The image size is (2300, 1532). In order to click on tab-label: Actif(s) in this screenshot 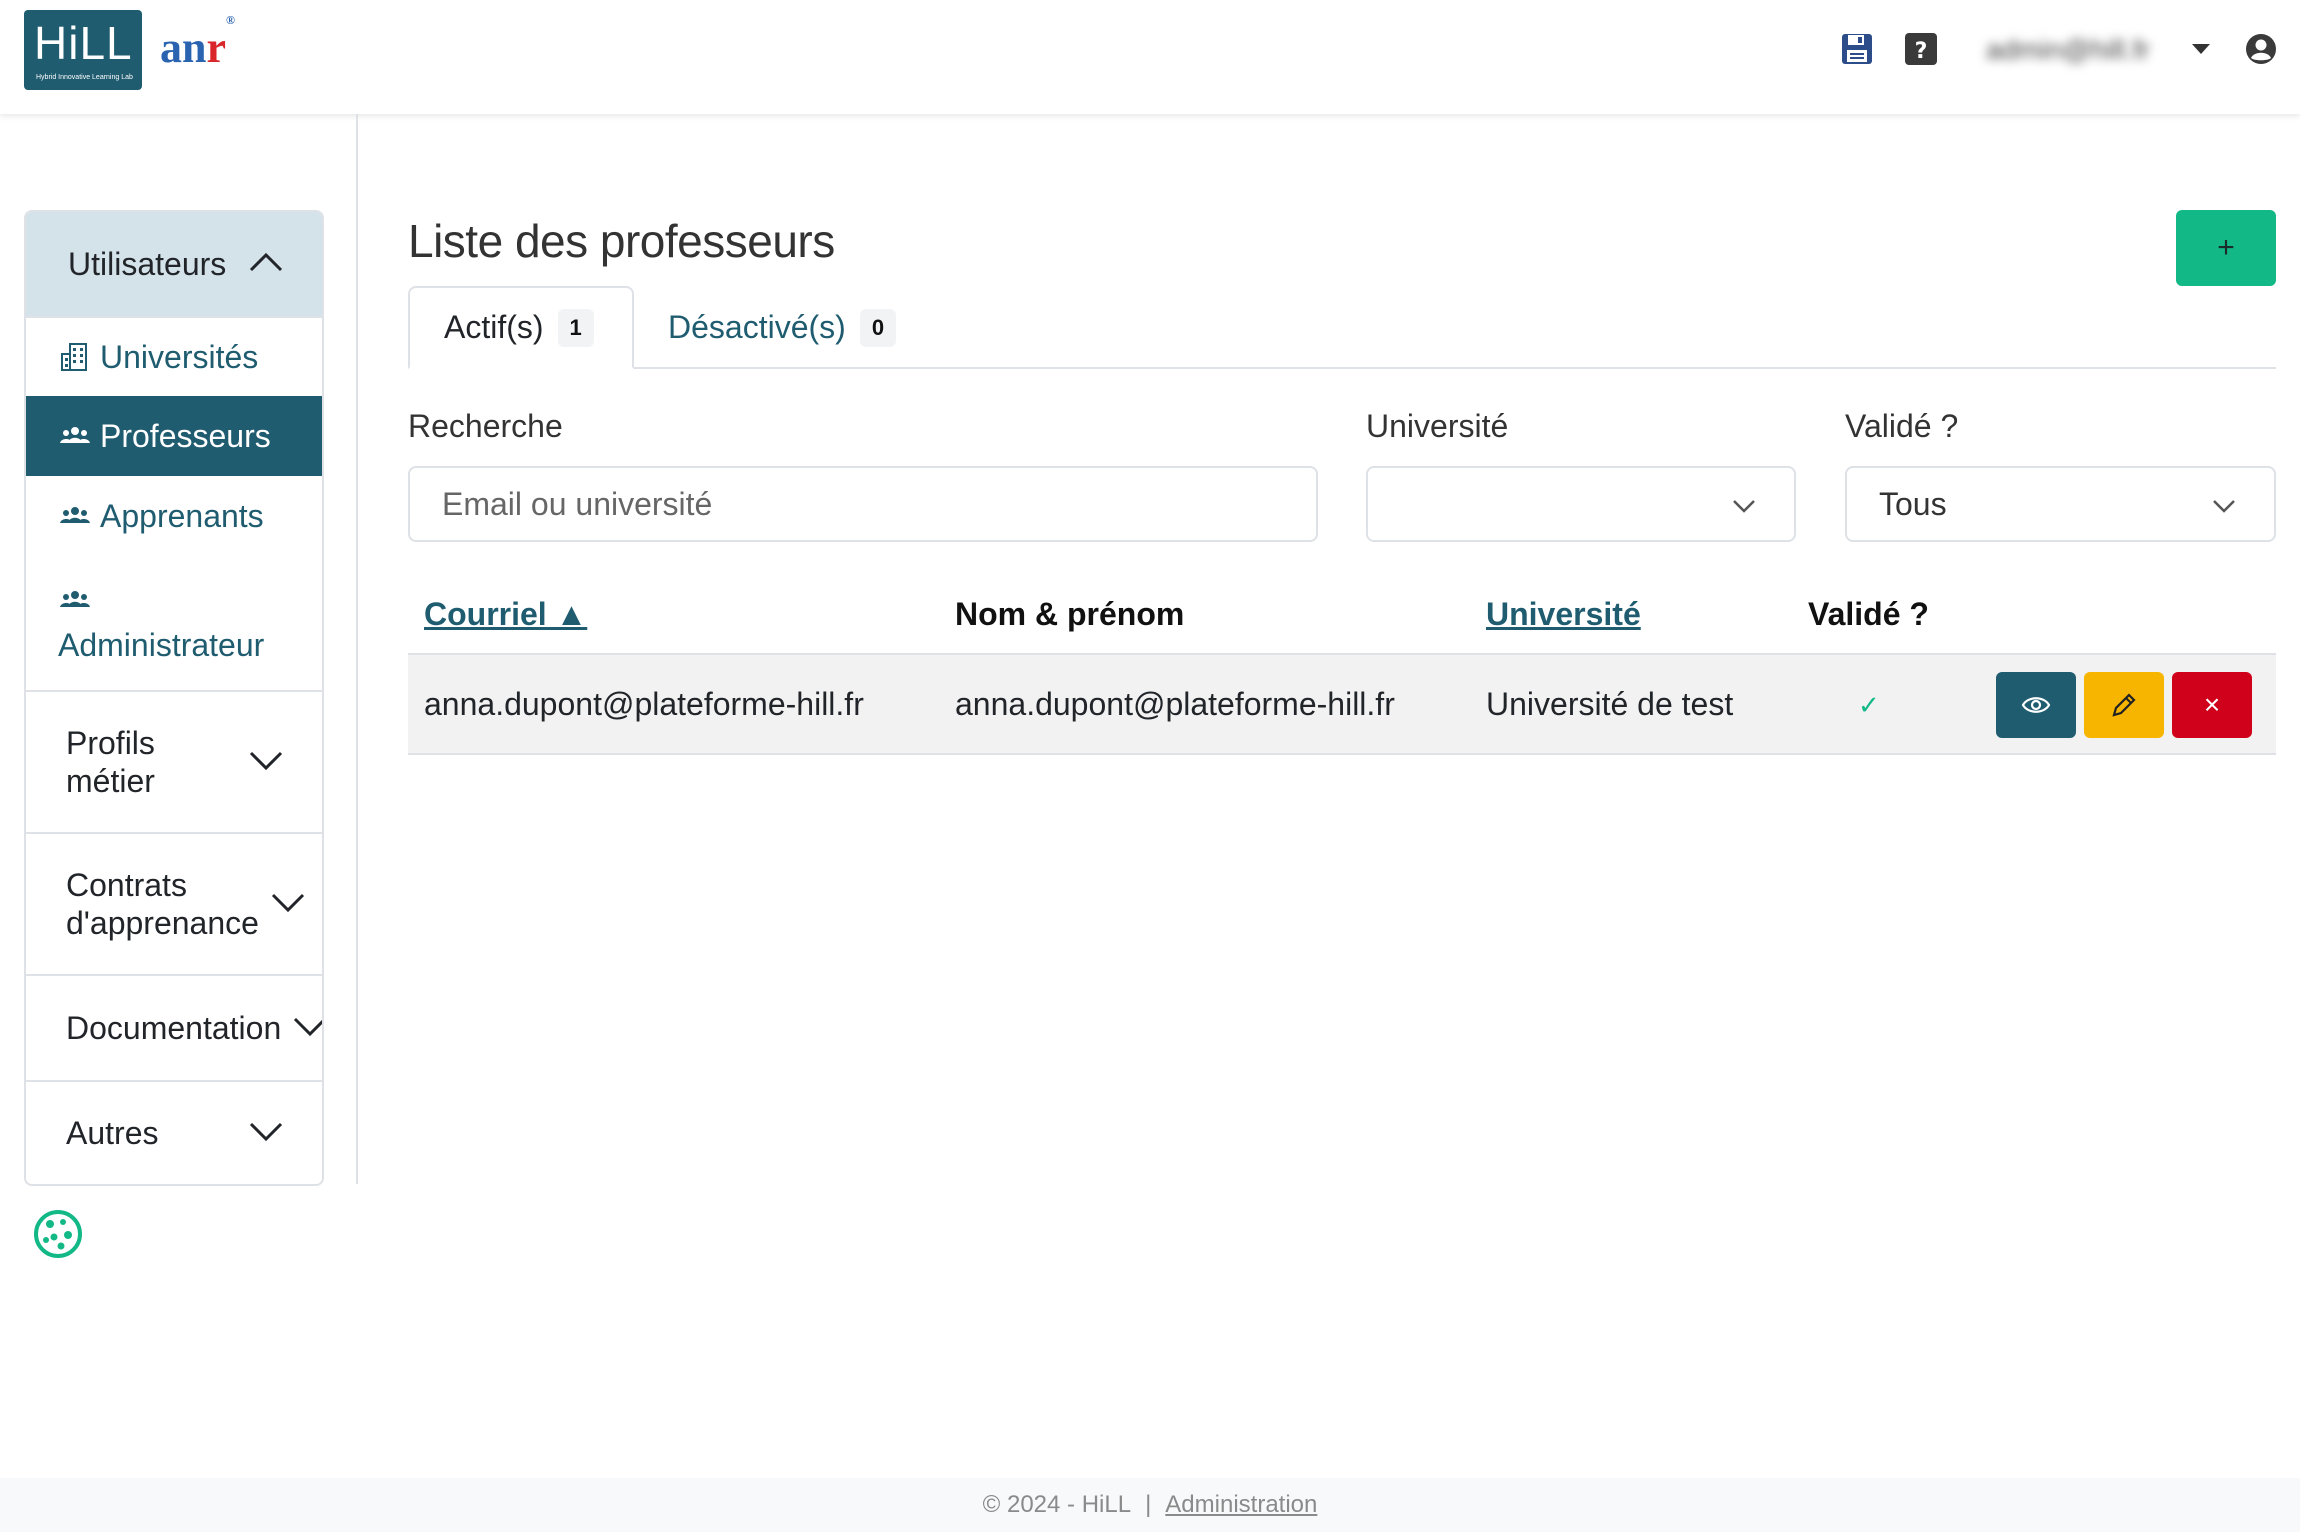, I will do `click(494, 327)`.